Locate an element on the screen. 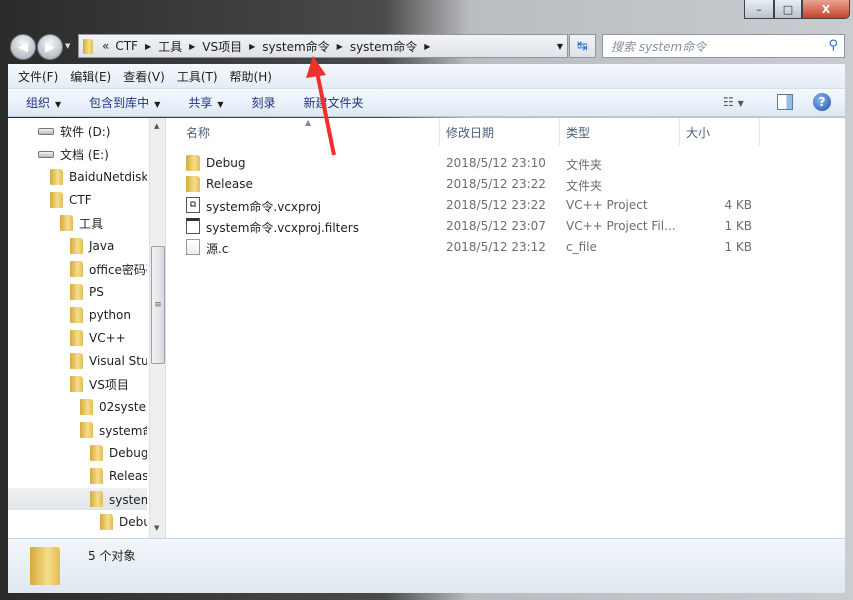 This screenshot has width=853, height=600. arrow-head is located at coordinates (316, 67).